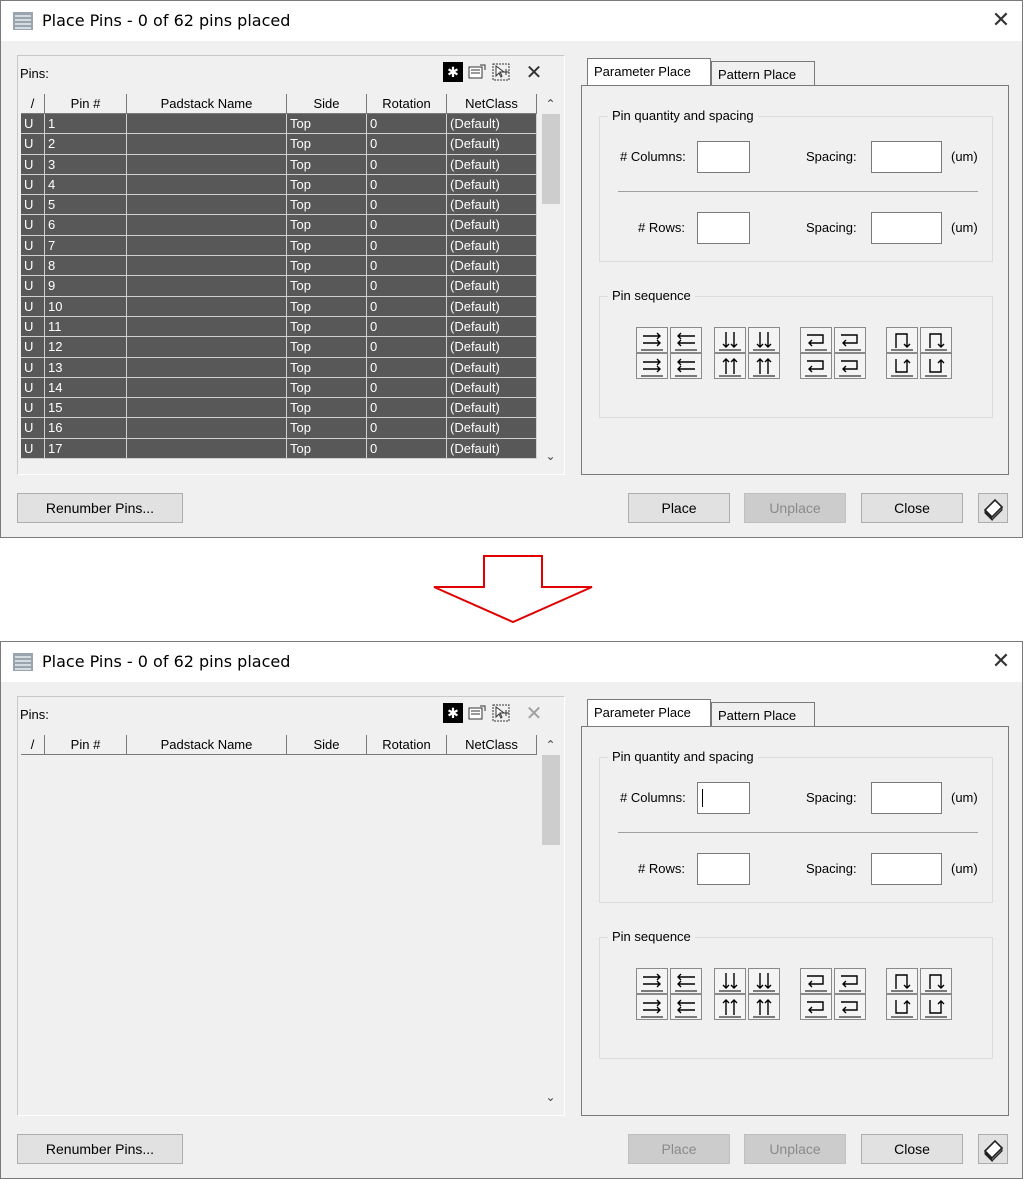  I want to click on table-row: U 9 Top 0 (Default), so click(279, 286).